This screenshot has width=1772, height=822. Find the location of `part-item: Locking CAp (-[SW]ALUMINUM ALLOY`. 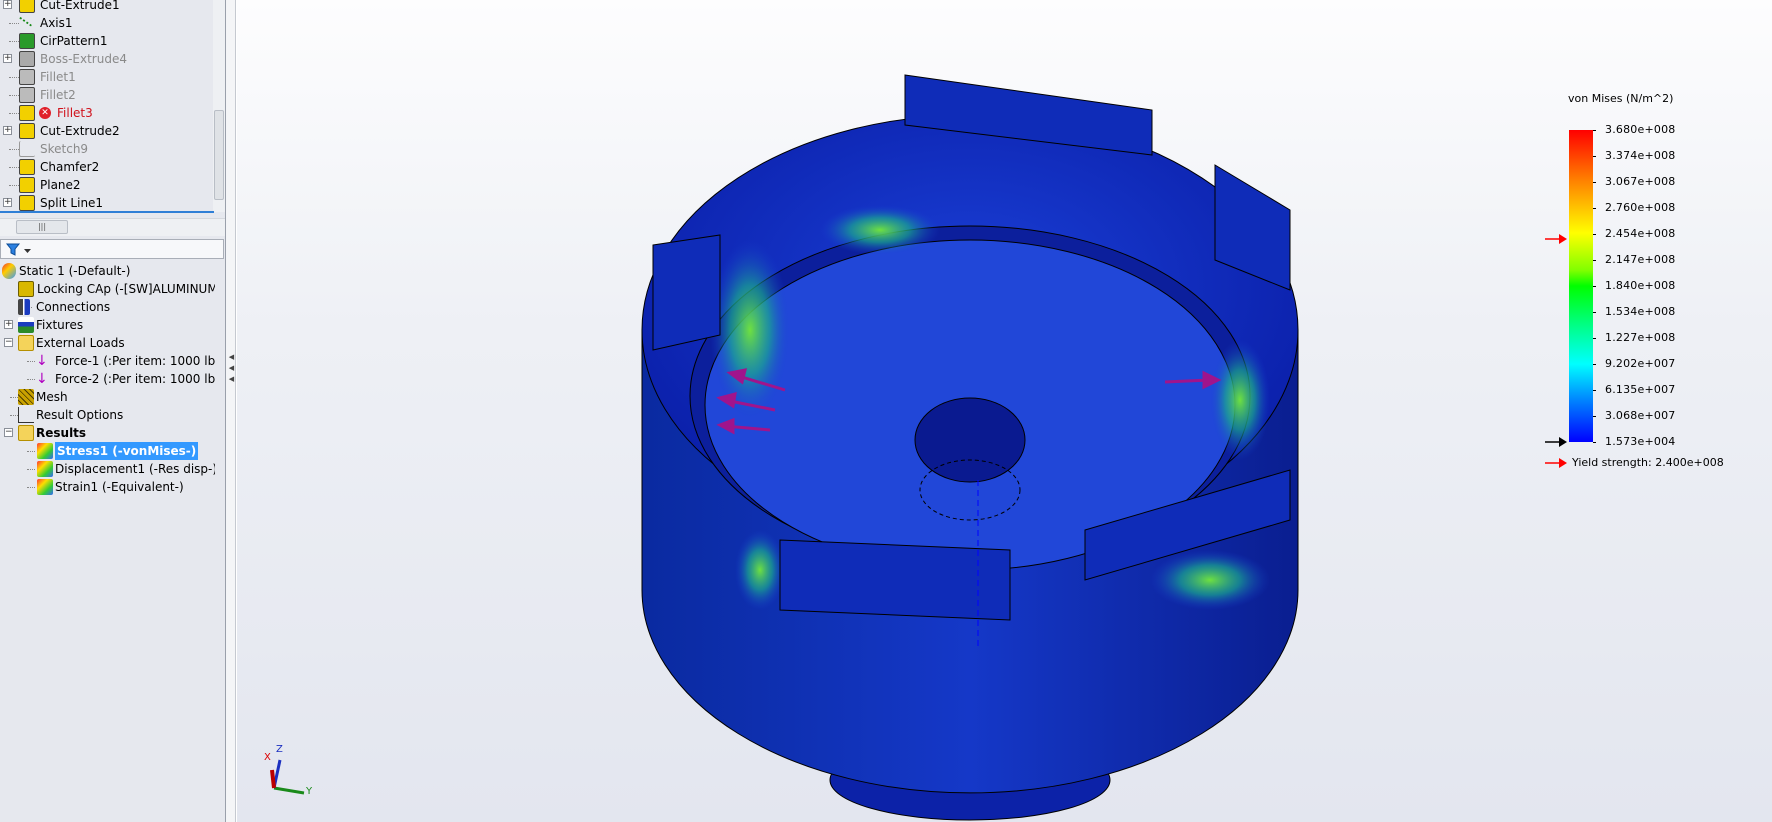

part-item: Locking CAp (-[SW]ALUMINUM ALLOY is located at coordinates (107, 289).